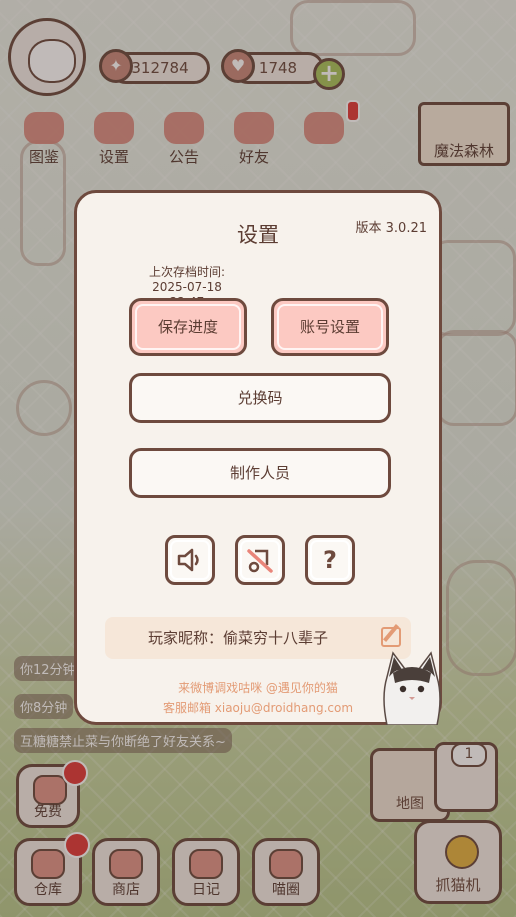 The width and height of the screenshot is (516, 917). What do you see at coordinates (187, 272) in the screenshot?
I see `last-save-label: 上次存档时间:` at bounding box center [187, 272].